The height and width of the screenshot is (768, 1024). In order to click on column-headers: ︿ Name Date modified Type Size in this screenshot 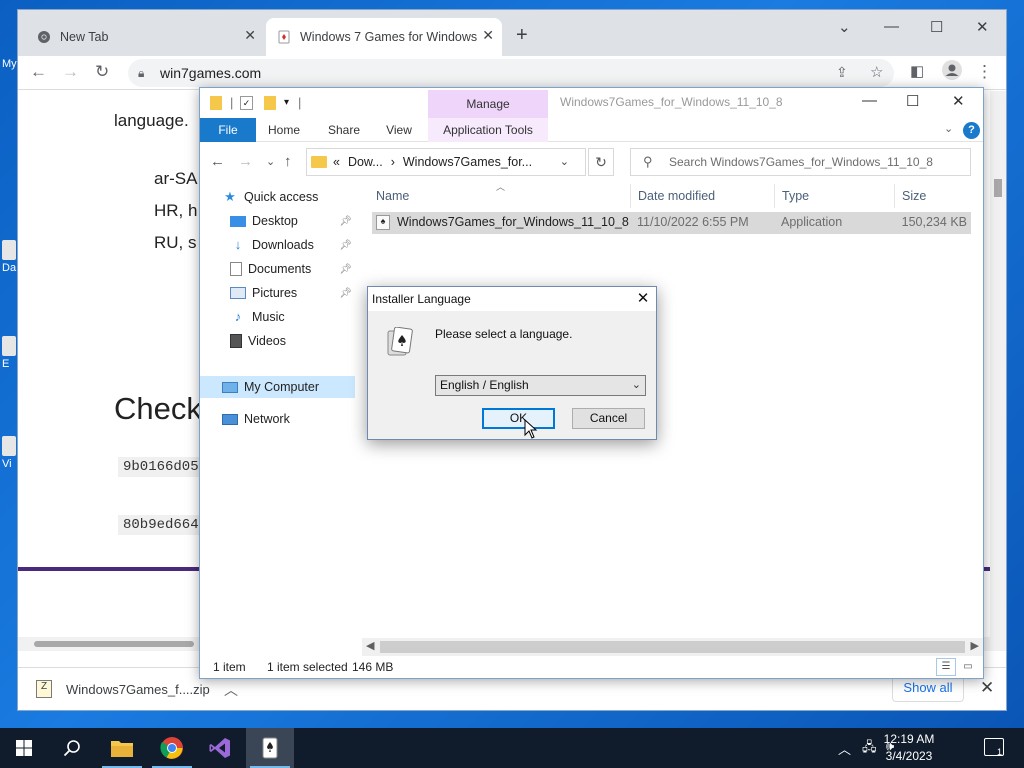, I will do `click(671, 195)`.